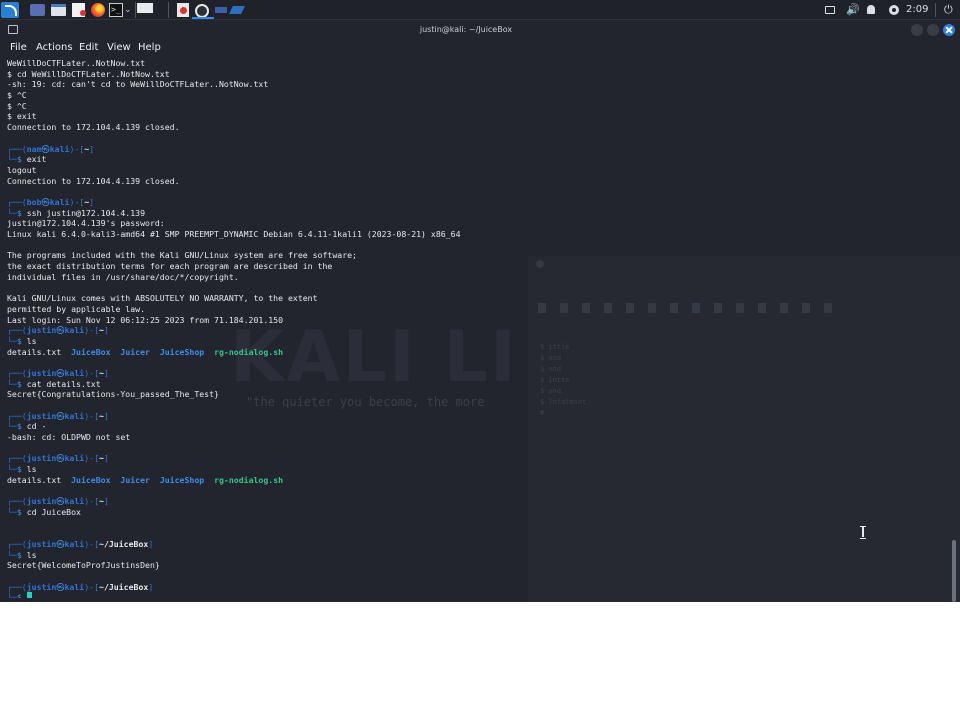 This screenshot has width=960, height=720. What do you see at coordinates (202, 11) in the screenshot?
I see `window-button-obs-icon` at bounding box center [202, 11].